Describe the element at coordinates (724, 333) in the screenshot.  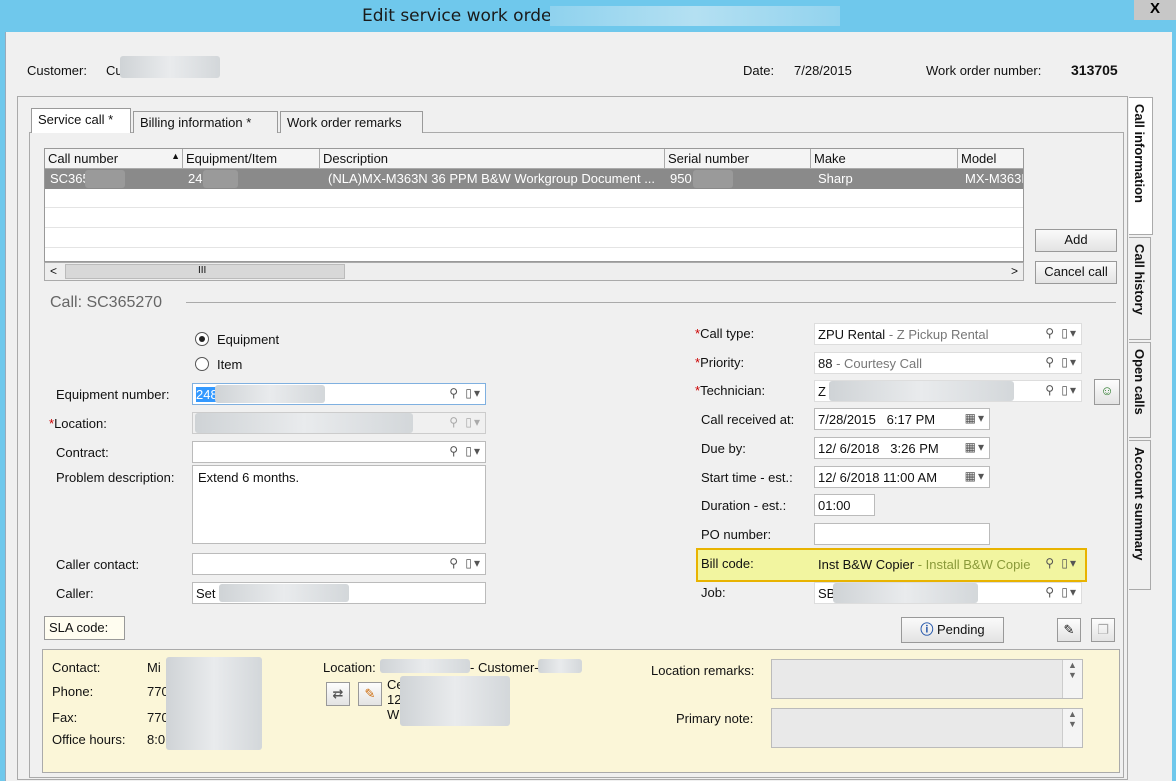
I see `call-type-label: *Call type:` at that location.